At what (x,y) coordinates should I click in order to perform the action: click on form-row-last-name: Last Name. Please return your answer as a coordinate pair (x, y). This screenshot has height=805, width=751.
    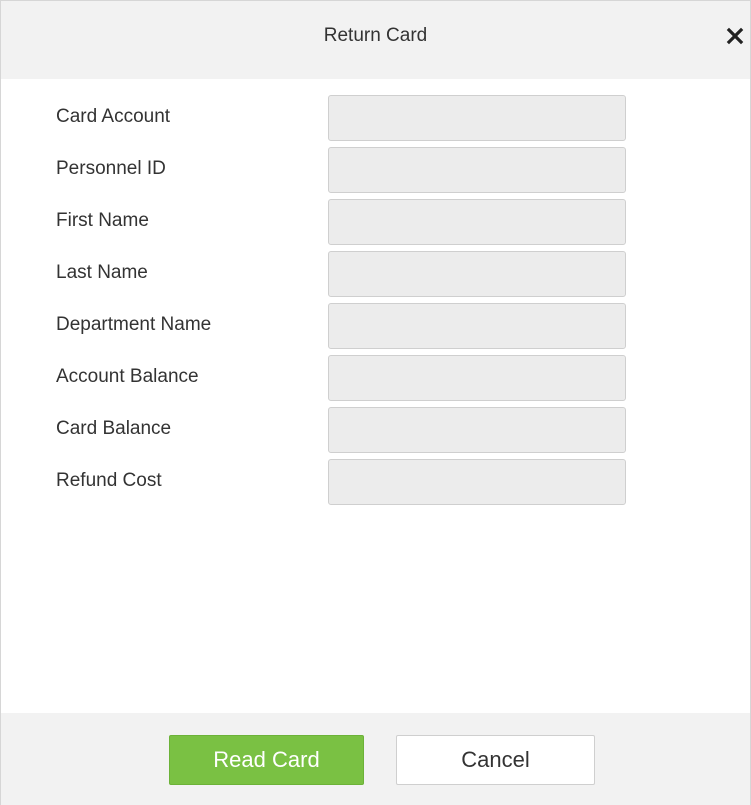
    Looking at the image, I should click on (375, 277).